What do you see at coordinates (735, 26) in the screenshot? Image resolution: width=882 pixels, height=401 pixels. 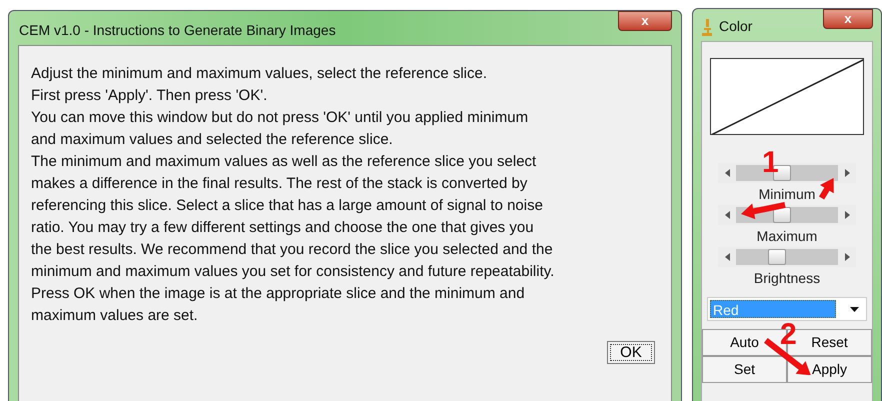 I see `window-title: Color` at bounding box center [735, 26].